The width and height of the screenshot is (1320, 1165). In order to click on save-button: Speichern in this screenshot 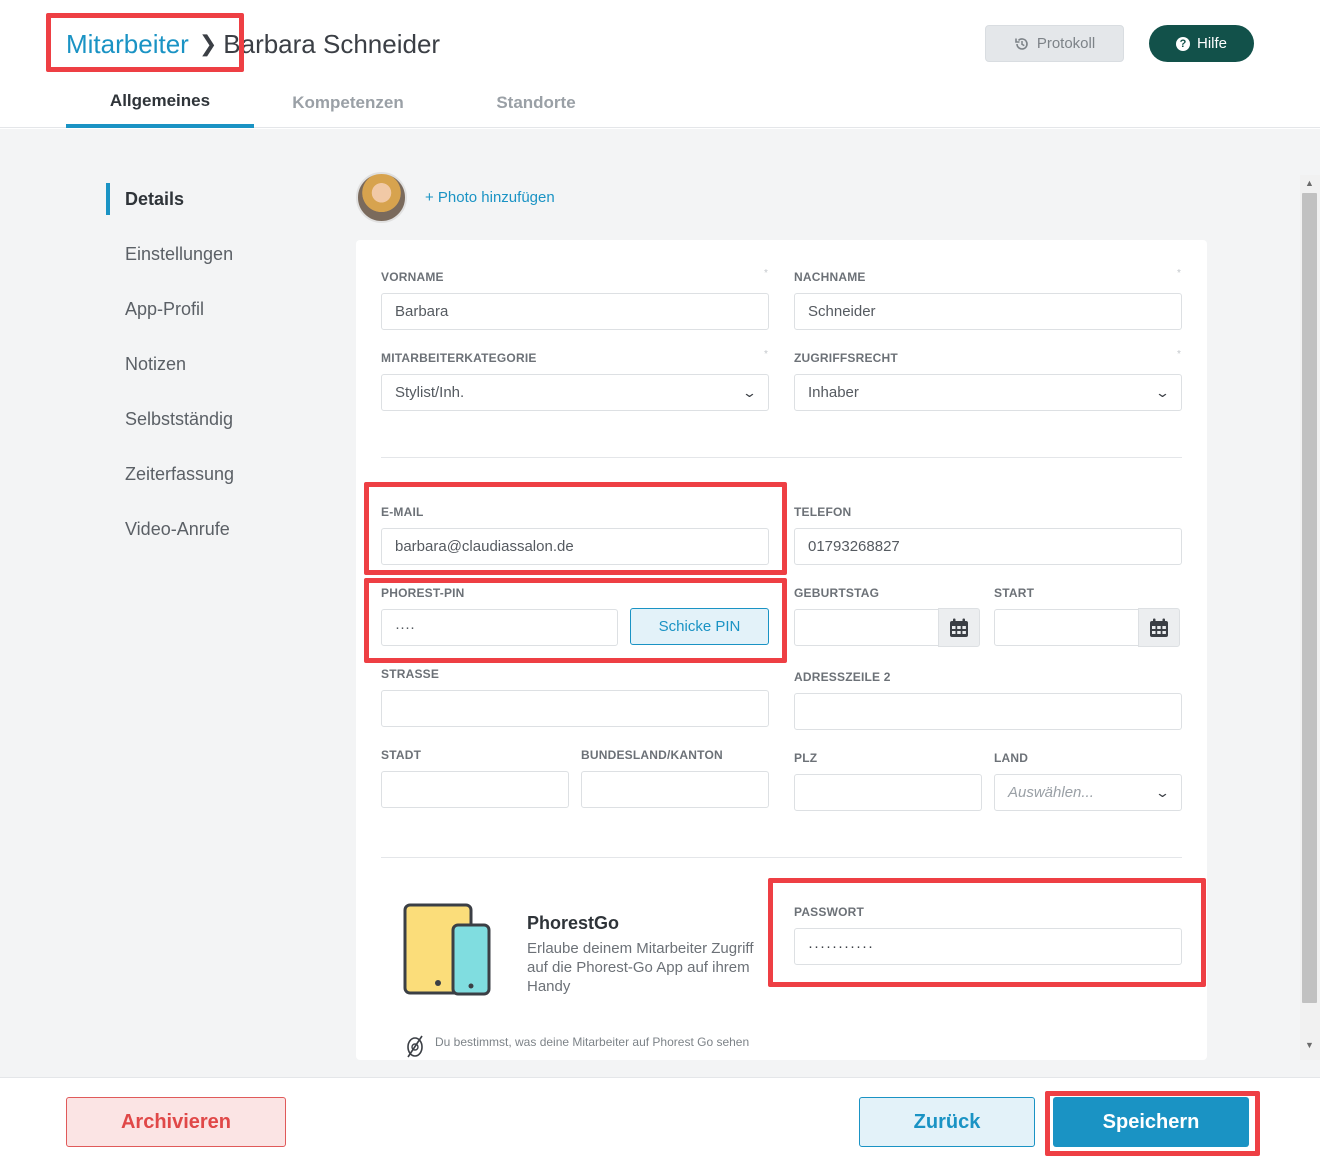, I will do `click(1151, 1122)`.